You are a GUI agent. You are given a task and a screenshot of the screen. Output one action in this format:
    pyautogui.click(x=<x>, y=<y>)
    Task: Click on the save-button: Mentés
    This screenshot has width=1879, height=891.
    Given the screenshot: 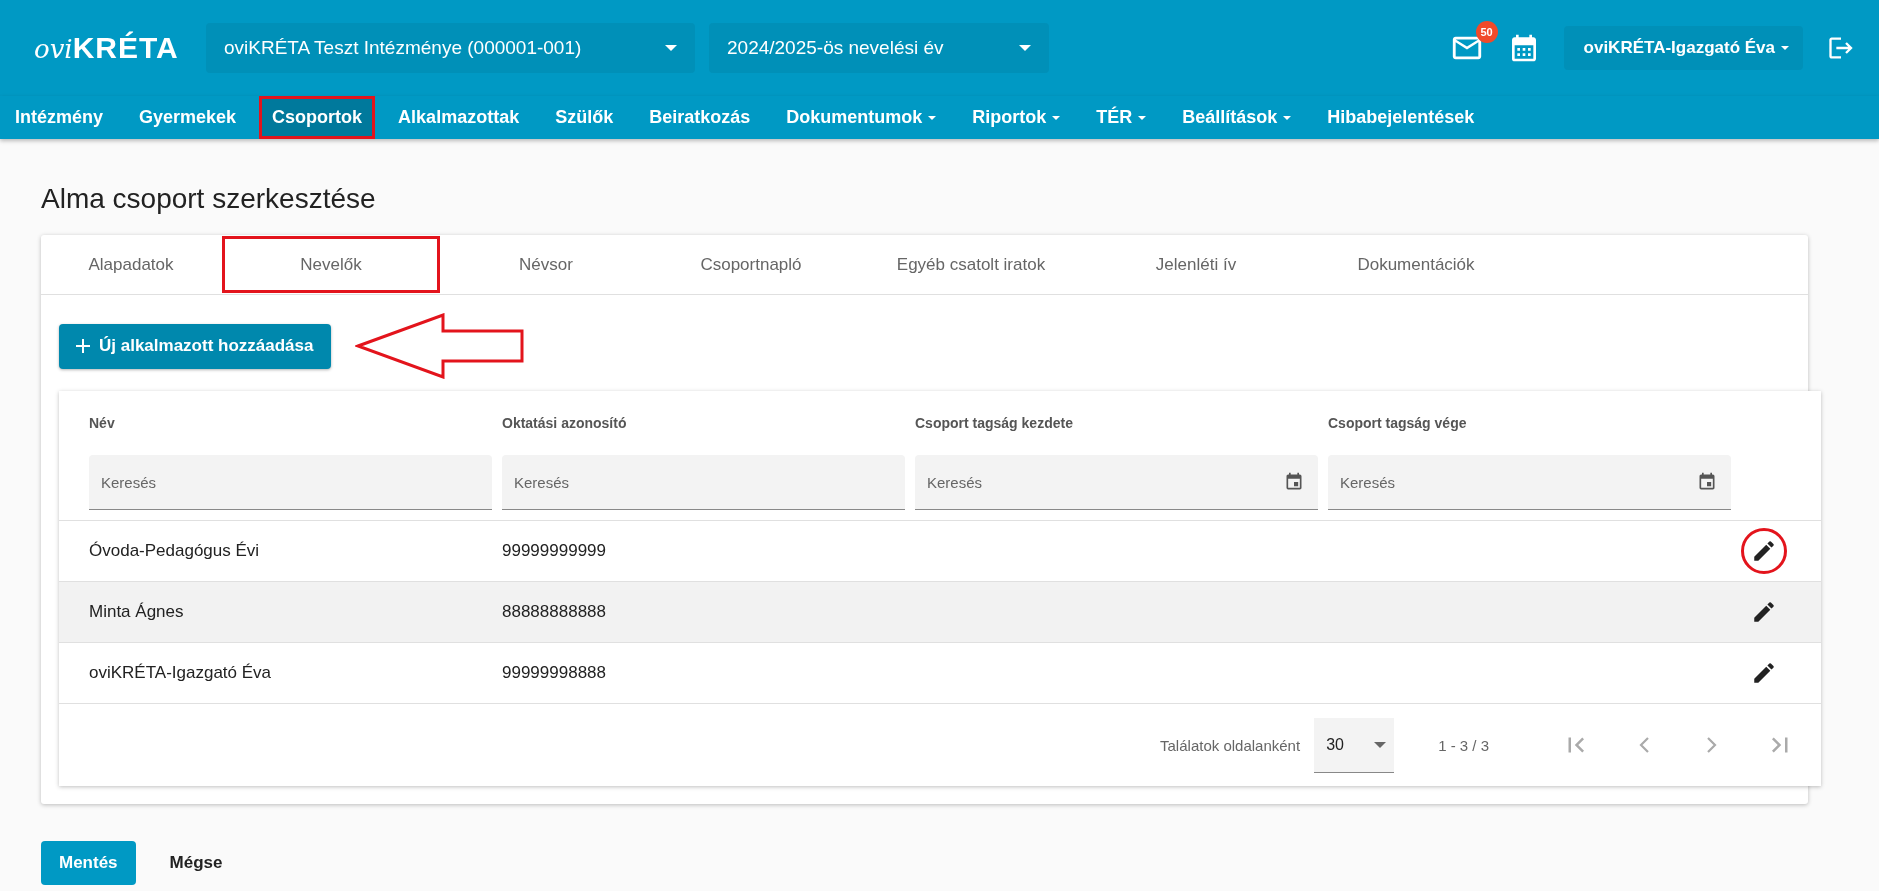 What is the action you would take?
    pyautogui.click(x=88, y=863)
    